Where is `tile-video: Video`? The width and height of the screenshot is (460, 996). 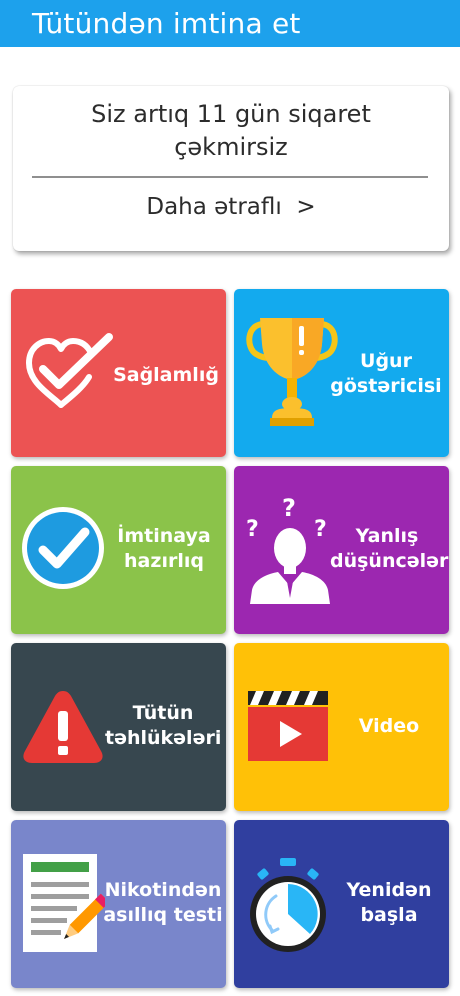 tile-video: Video is located at coordinates (341, 727).